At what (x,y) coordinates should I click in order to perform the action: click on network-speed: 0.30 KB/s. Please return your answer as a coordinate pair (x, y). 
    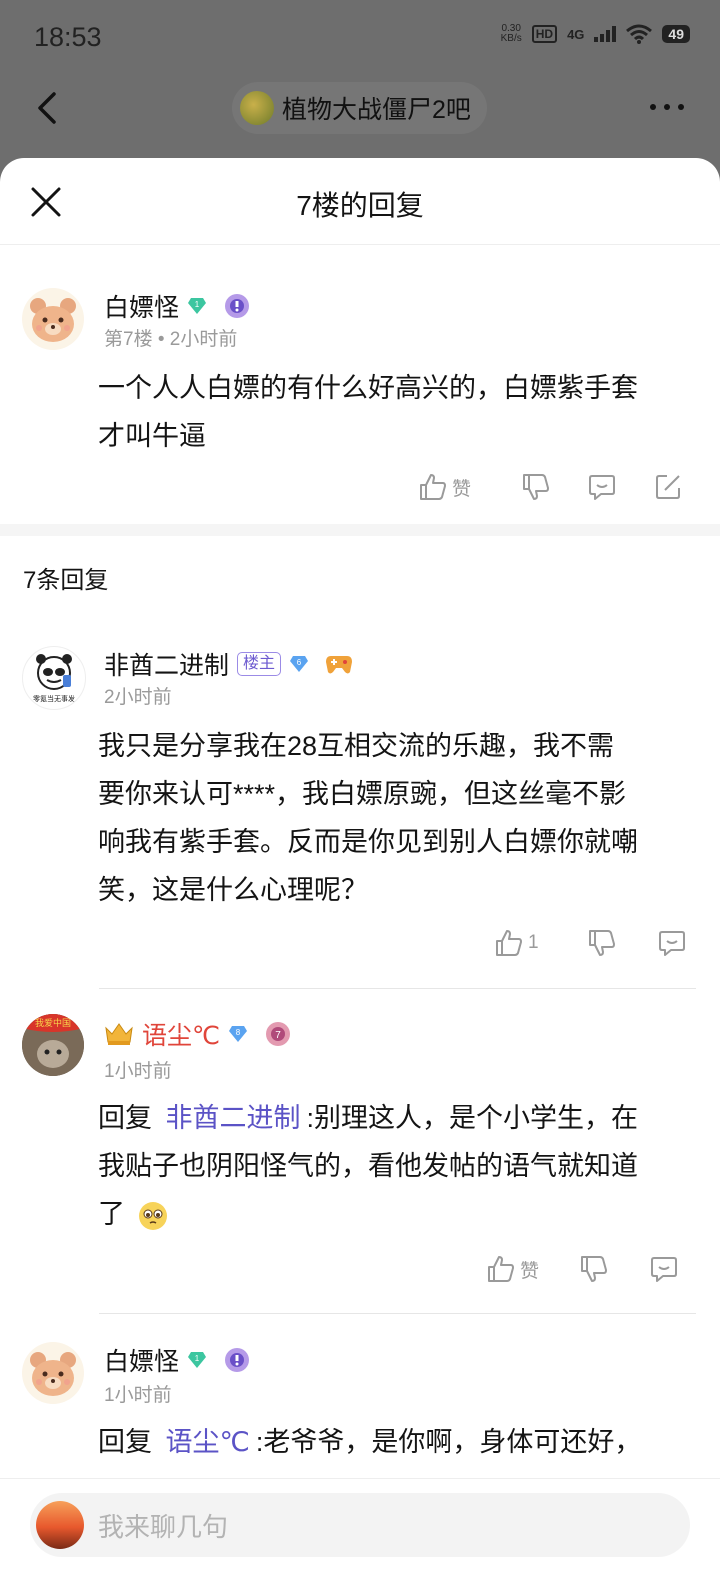
    Looking at the image, I should click on (511, 34).